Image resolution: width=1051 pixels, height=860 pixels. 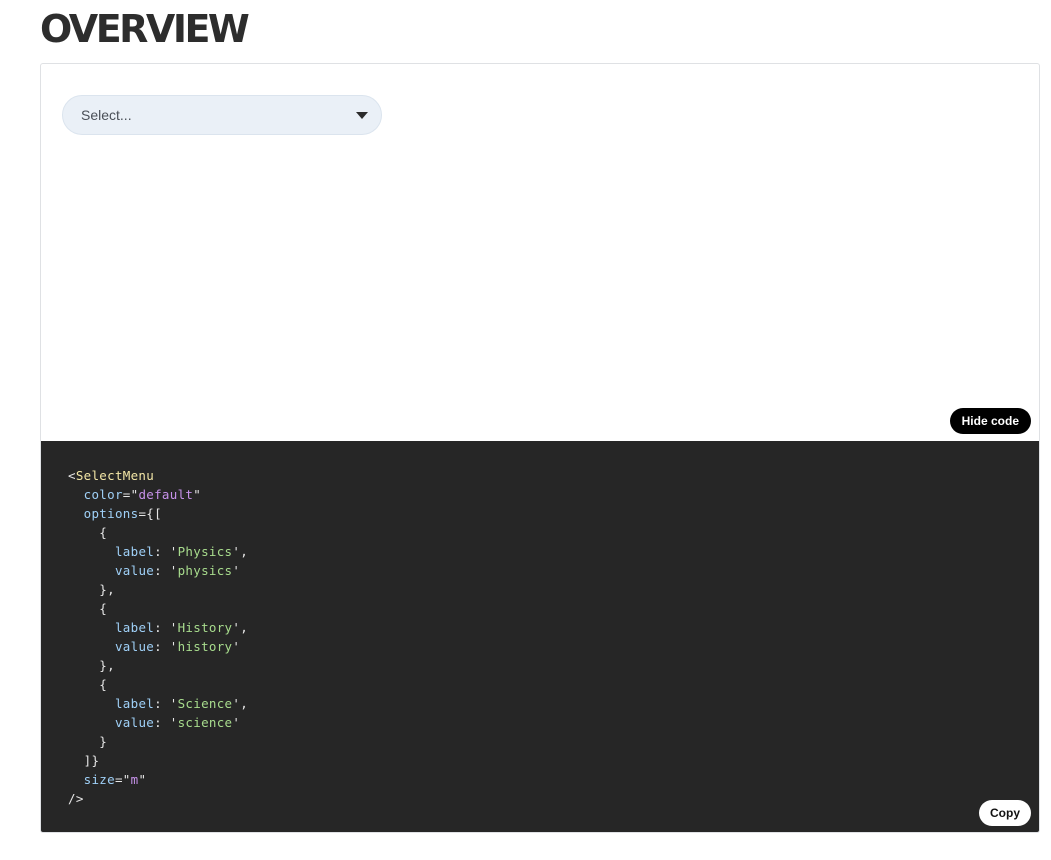 I want to click on copy-code-button: Copy, so click(x=1005, y=813).